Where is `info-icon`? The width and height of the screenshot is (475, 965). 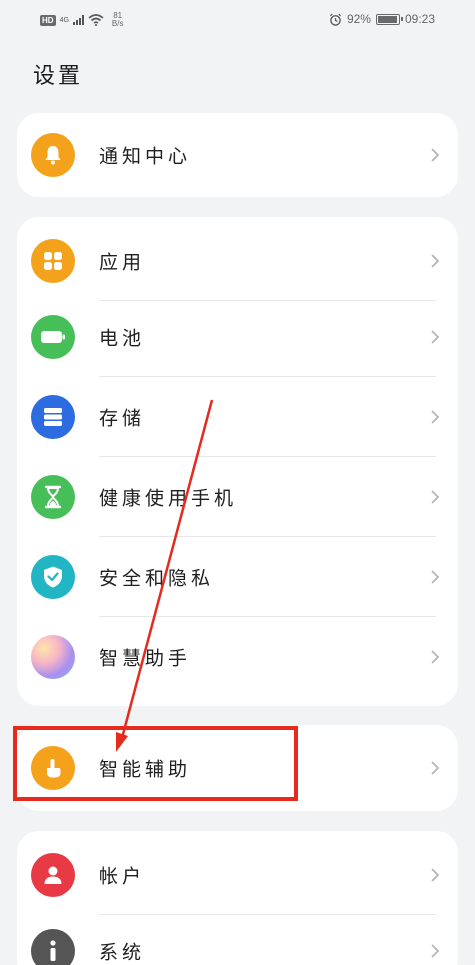
info-icon is located at coordinates (53, 947).